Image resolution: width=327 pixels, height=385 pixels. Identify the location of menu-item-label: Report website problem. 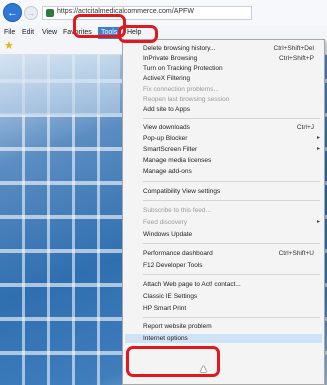
(177, 326).